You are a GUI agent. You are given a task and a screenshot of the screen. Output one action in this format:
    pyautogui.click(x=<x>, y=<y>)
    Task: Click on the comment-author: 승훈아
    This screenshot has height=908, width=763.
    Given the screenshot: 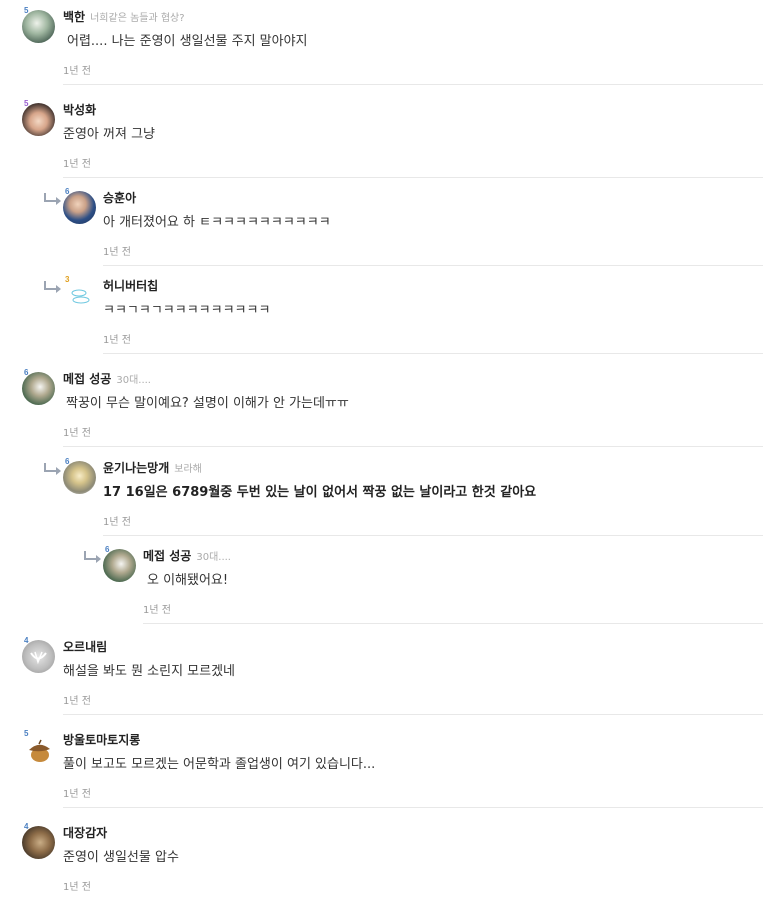 What is the action you would take?
    pyautogui.click(x=119, y=198)
    